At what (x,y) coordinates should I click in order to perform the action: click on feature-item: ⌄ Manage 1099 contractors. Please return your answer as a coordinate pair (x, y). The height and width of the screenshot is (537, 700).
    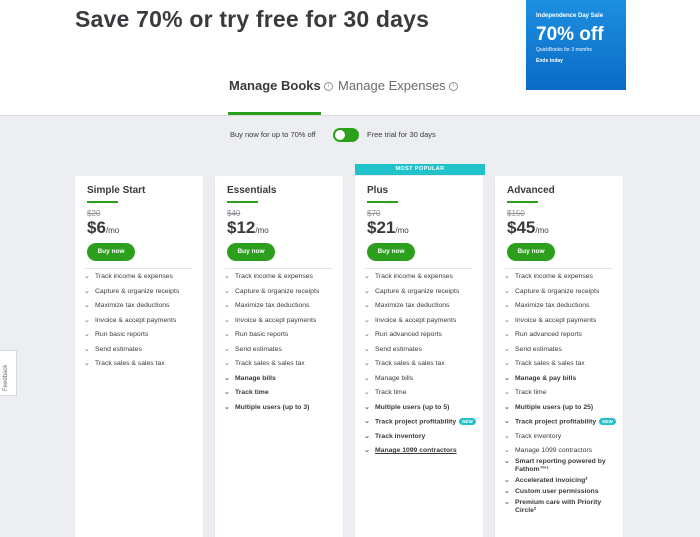
    Looking at the image, I should click on (422, 451).